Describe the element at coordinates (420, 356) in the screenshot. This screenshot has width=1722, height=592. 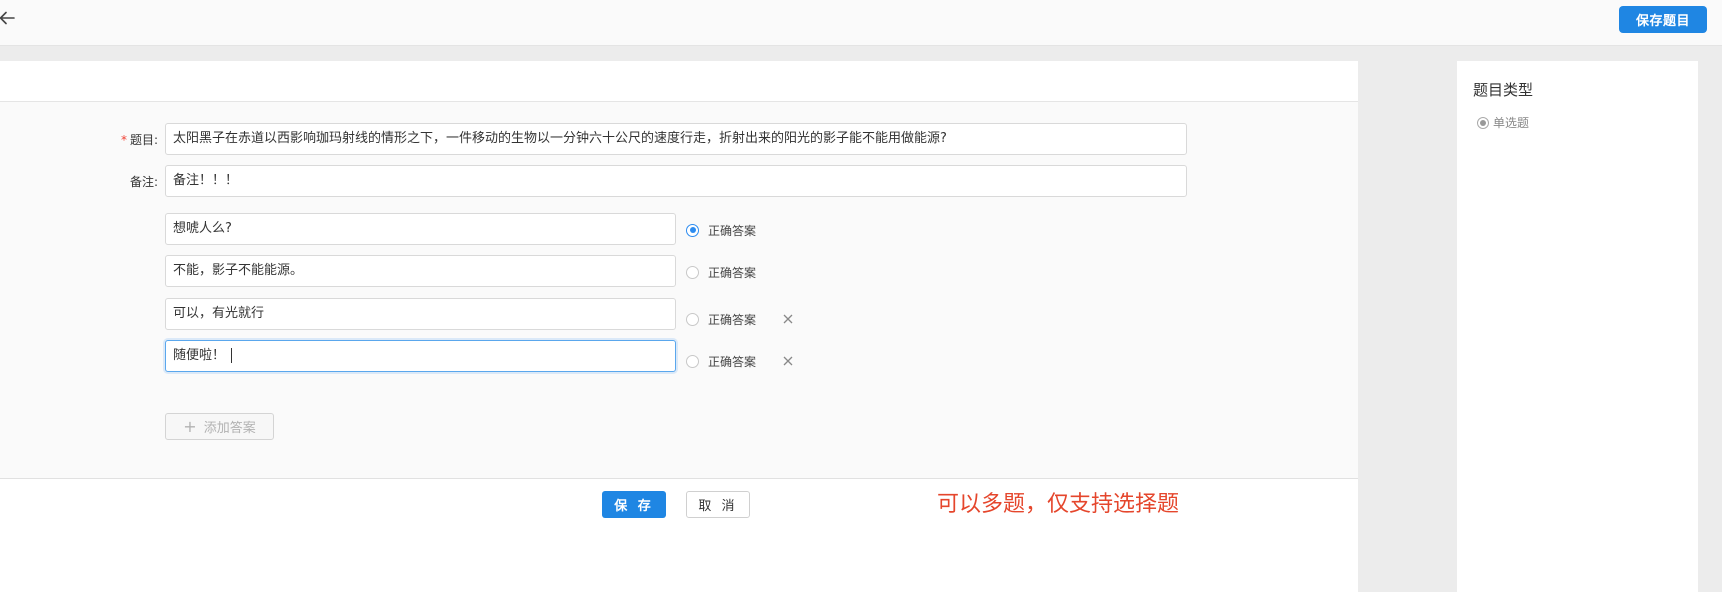
I see `answer-input-4: 随便啦！` at that location.